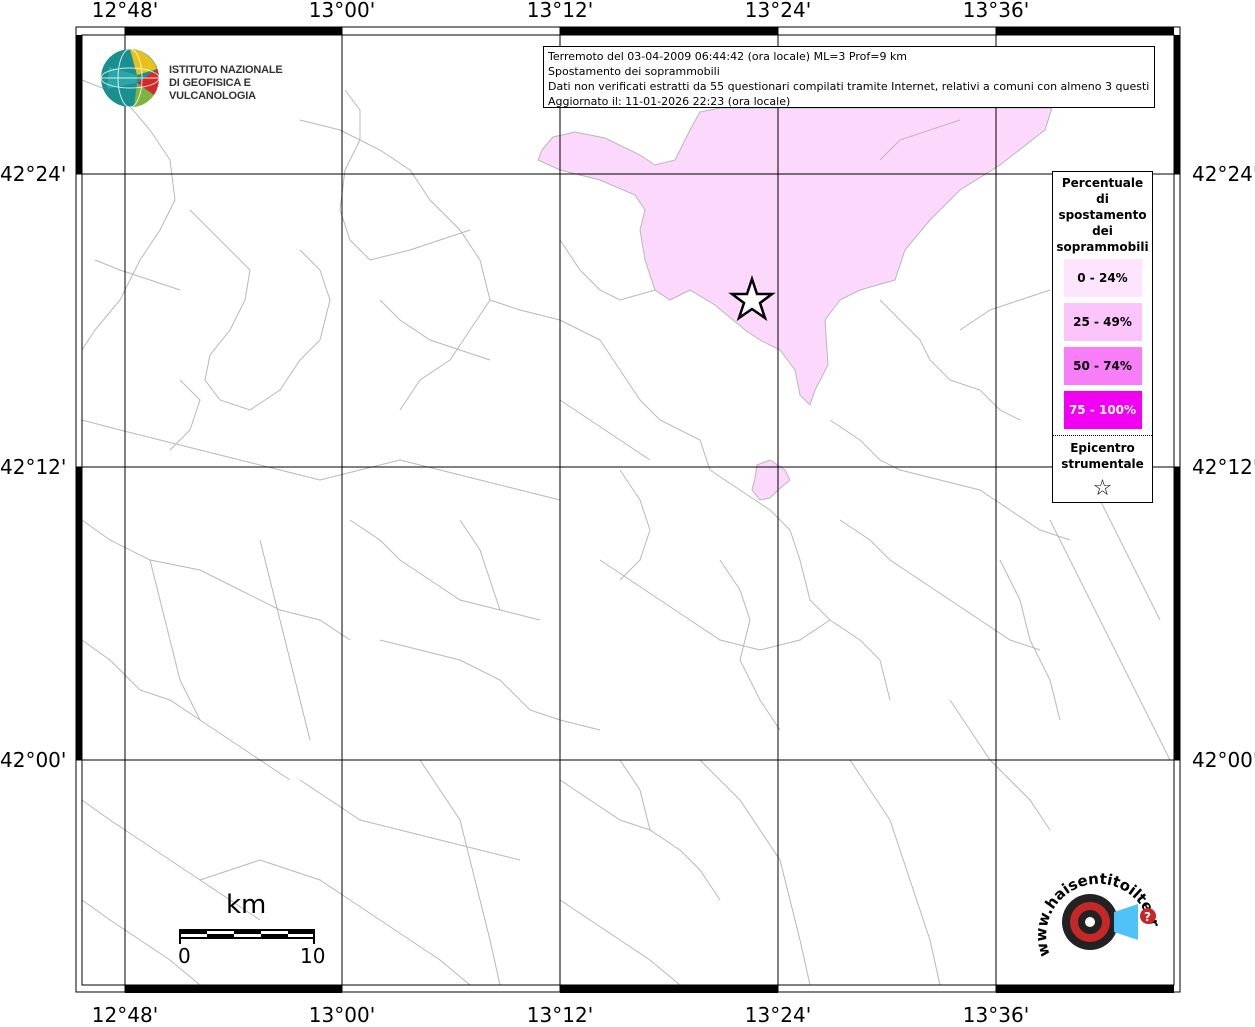  I want to click on x-tick-top: 13°00', so click(342, 11).